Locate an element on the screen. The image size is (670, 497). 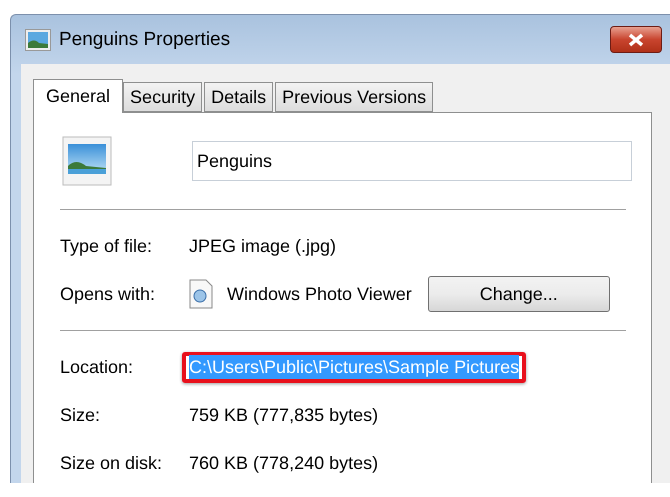
location-path: C:\Users\Public\Pictures\Sample Pictures is located at coordinates (354, 366).